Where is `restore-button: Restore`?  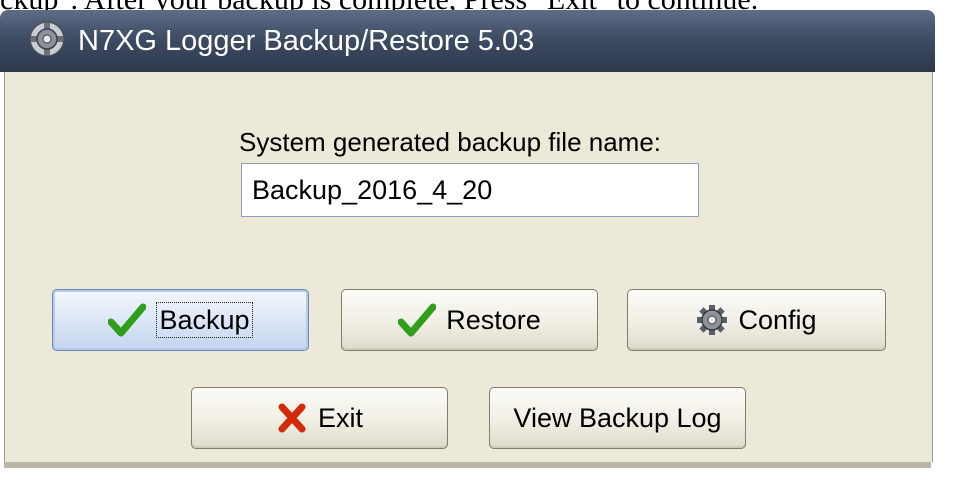
restore-button: Restore is located at coordinates (469, 320).